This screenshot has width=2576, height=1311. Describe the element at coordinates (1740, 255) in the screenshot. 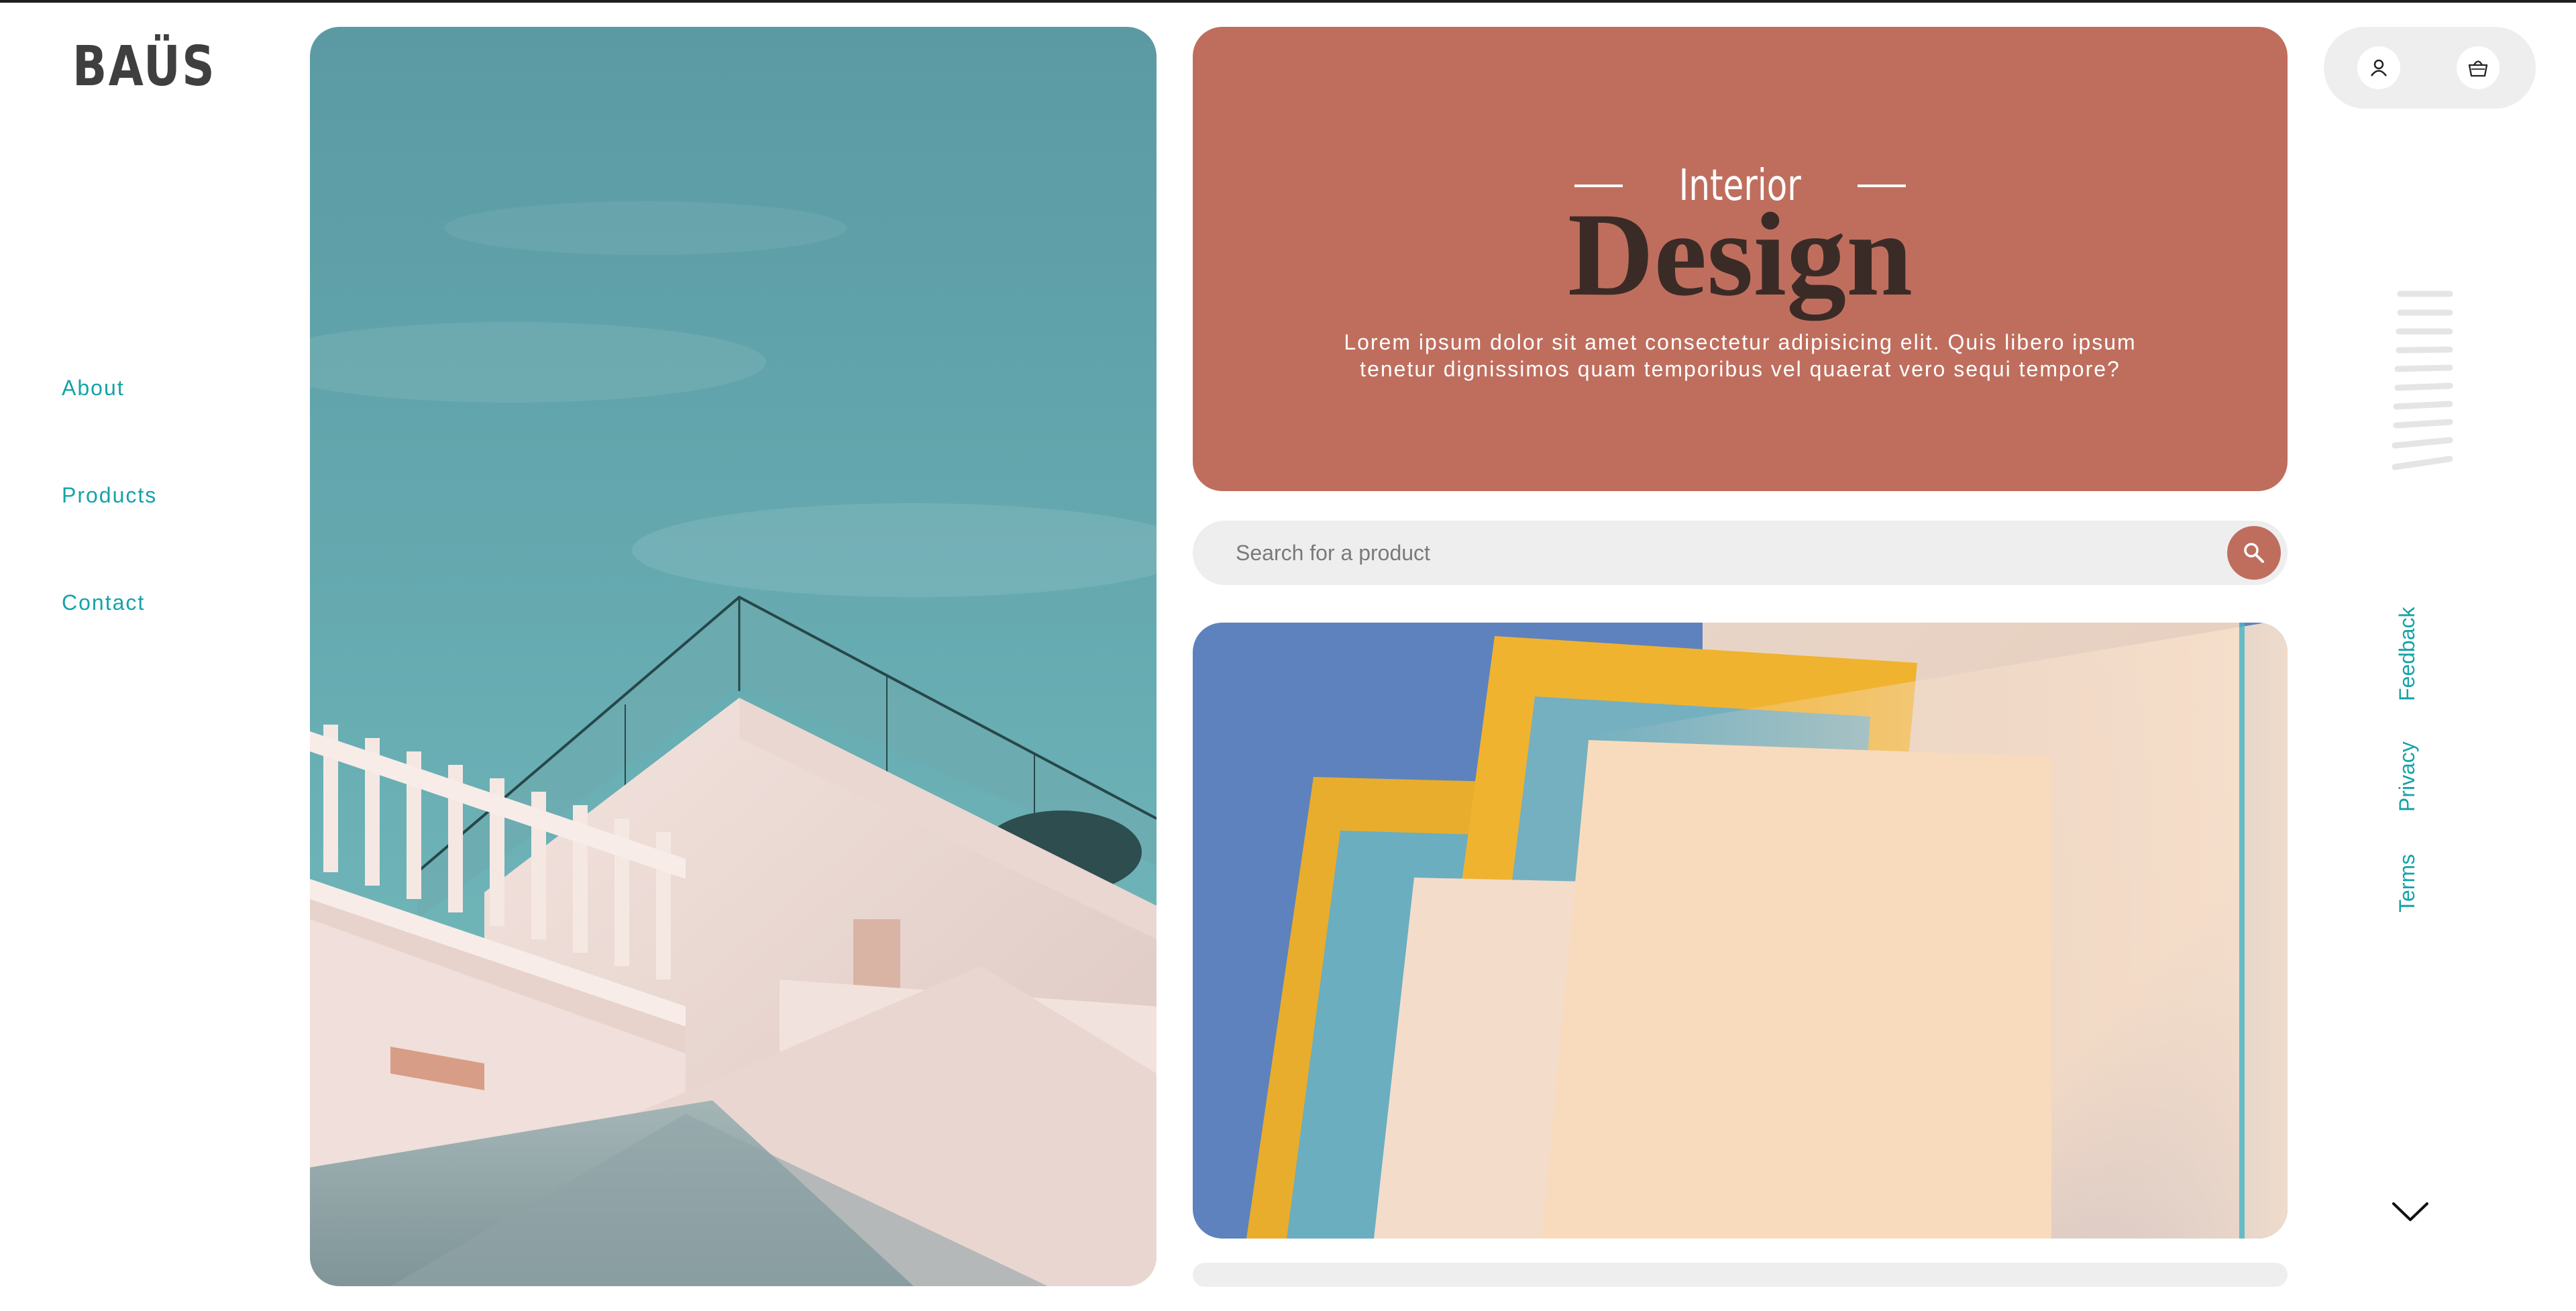

I see `hero-title: Design` at that location.